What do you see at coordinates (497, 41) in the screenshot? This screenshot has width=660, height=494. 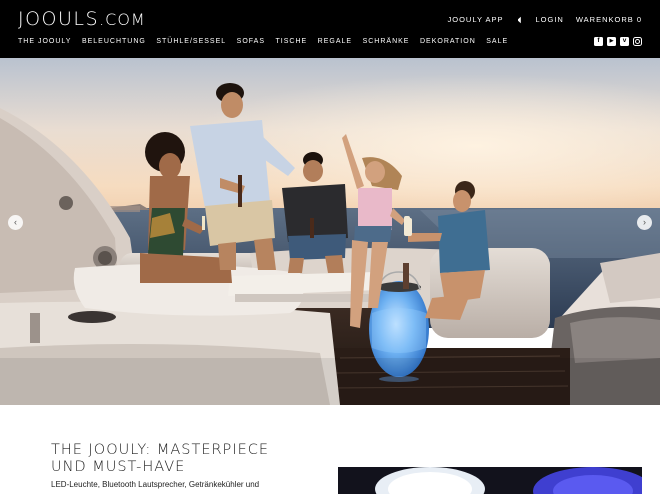 I see `nav-item-sale: SALE` at bounding box center [497, 41].